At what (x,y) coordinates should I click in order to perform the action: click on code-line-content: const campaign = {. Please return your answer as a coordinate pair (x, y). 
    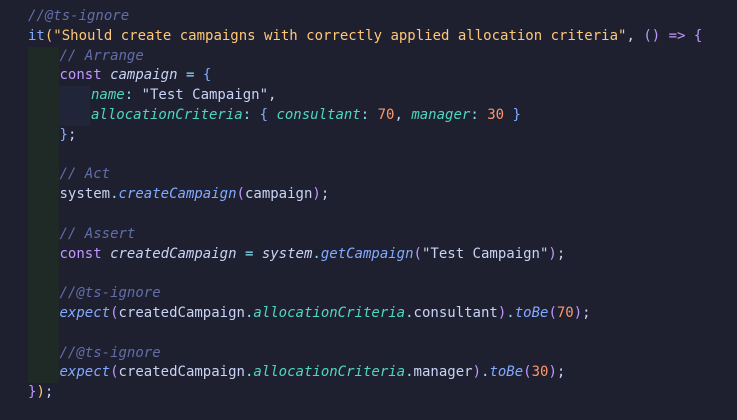
    Looking at the image, I should click on (120, 75).